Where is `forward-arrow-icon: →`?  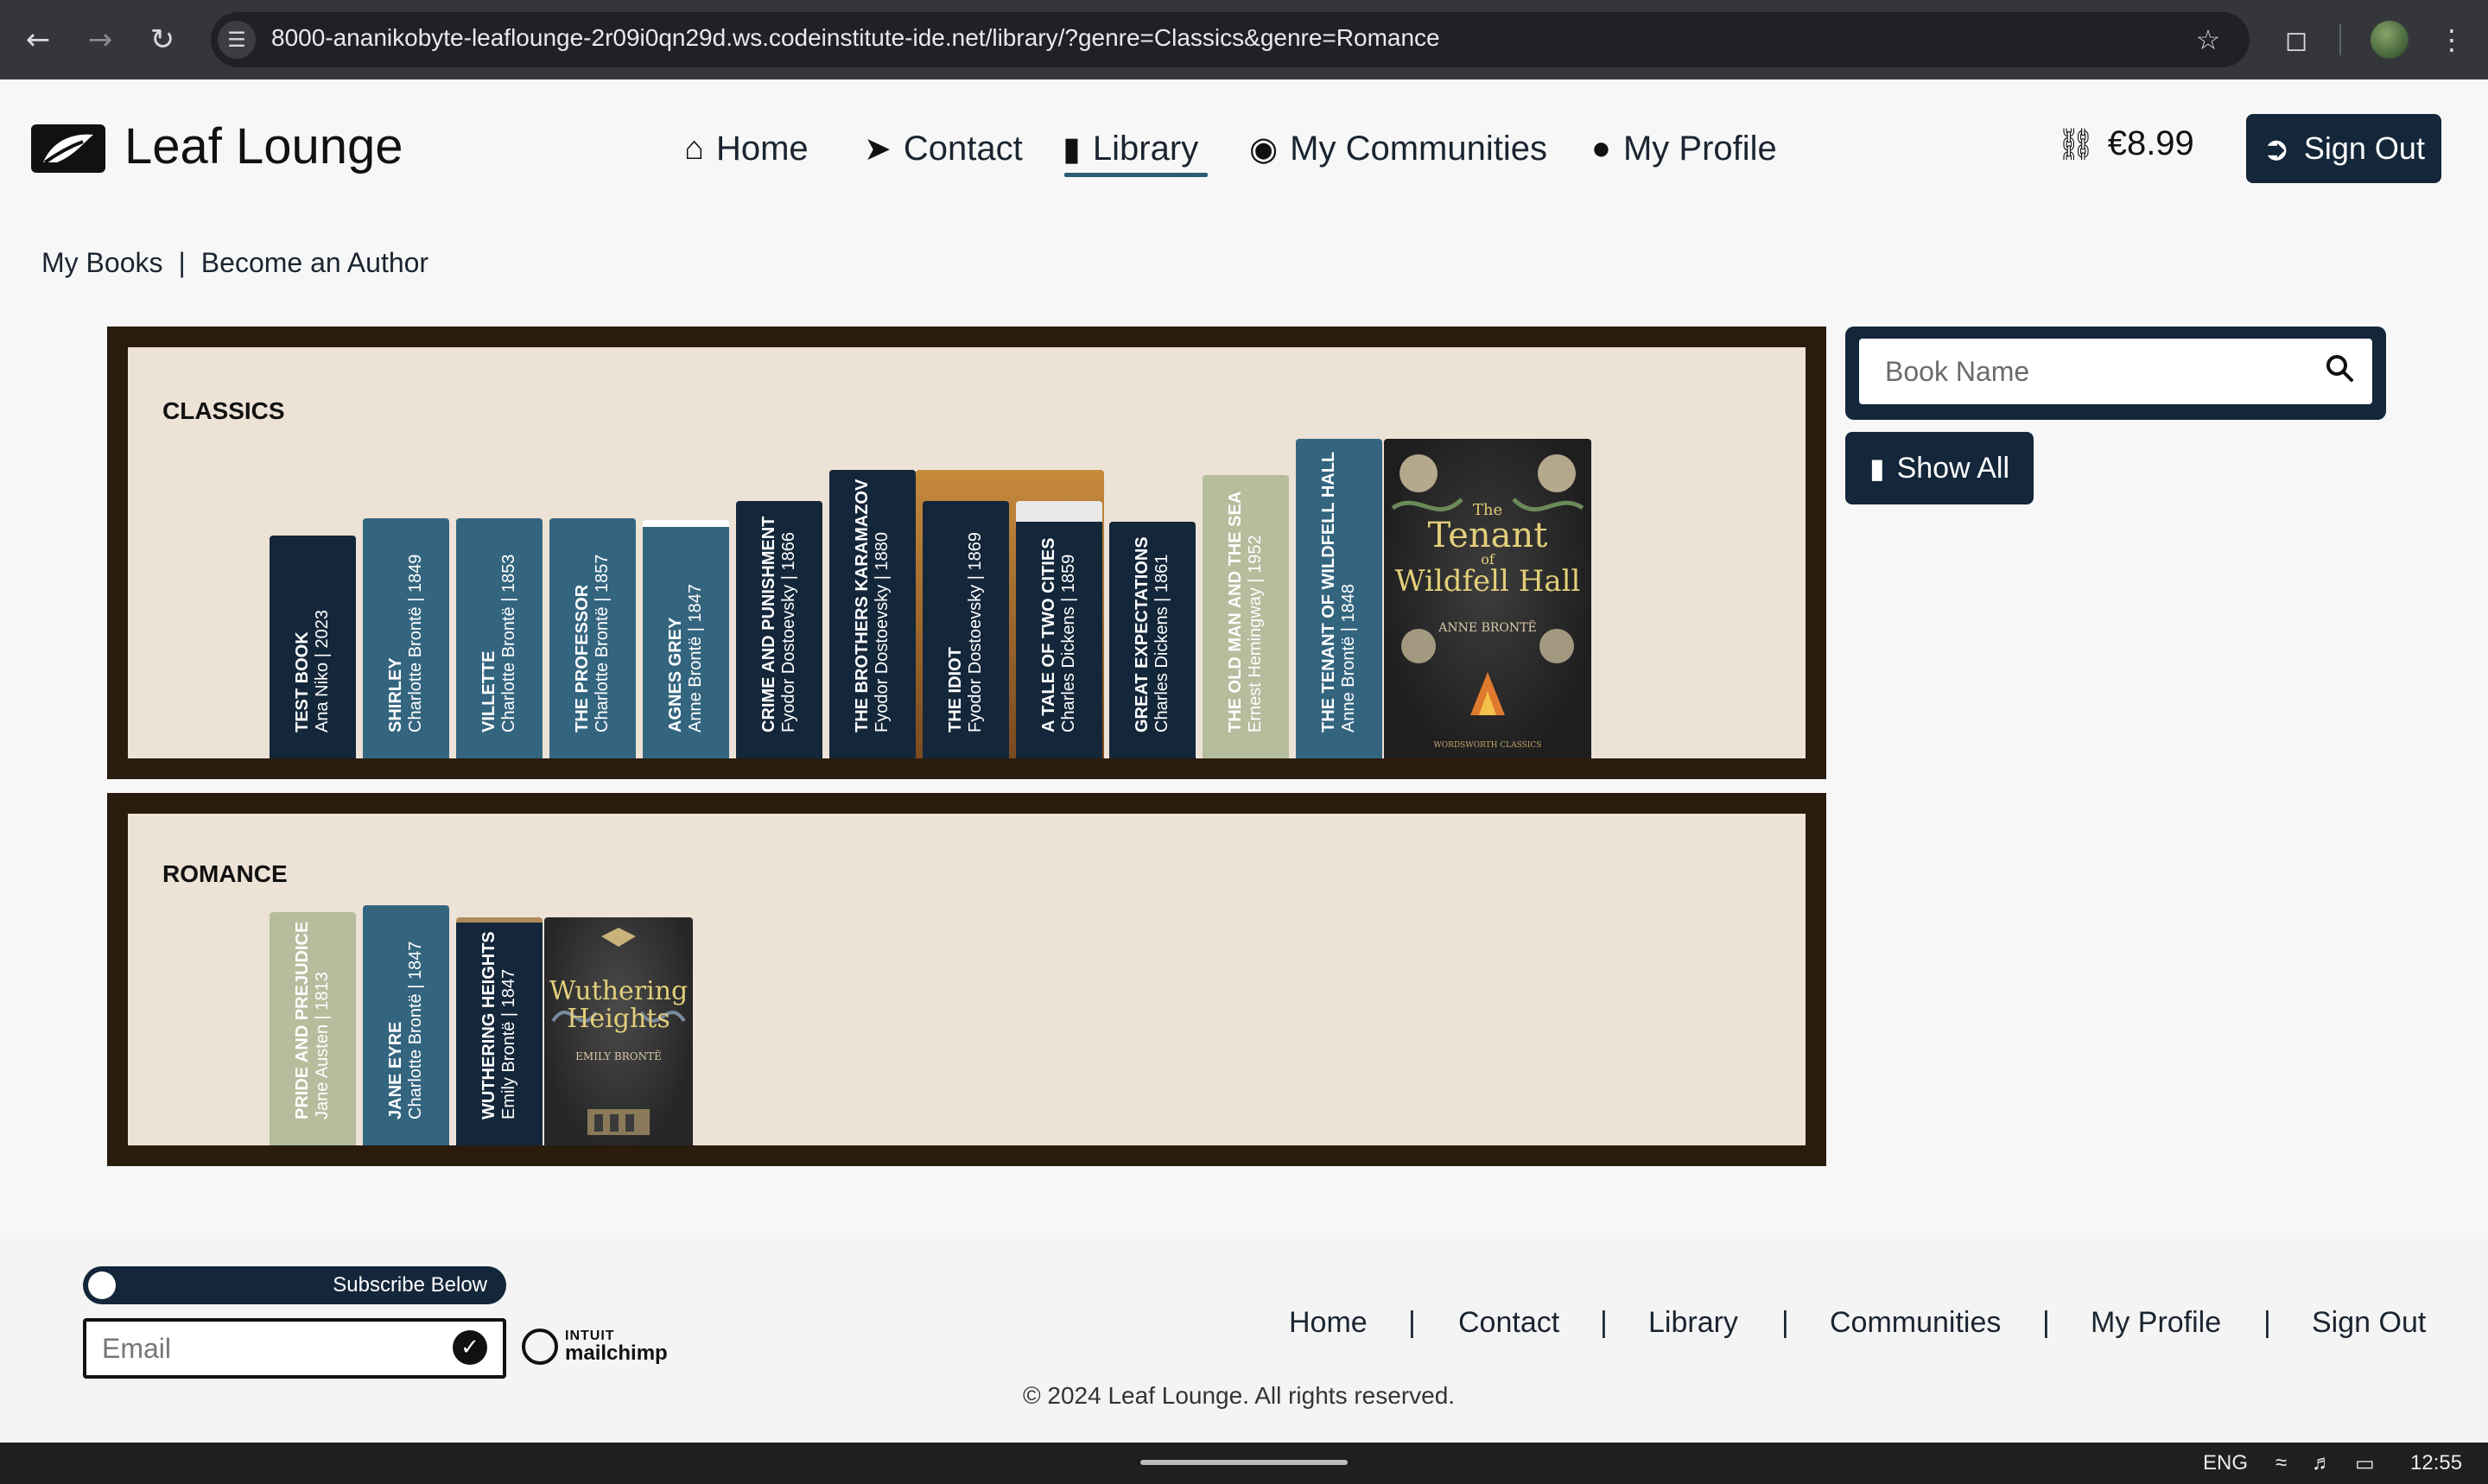
forward-arrow-icon: → is located at coordinates (100, 39).